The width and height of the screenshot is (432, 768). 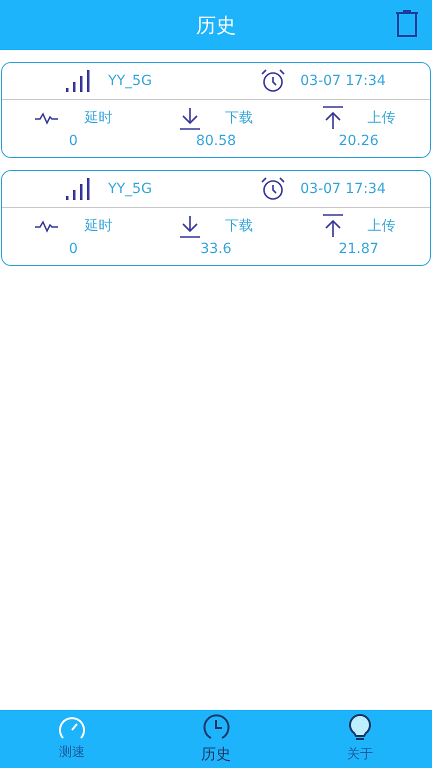 I want to click on stat-value: 33.6, so click(x=216, y=249).